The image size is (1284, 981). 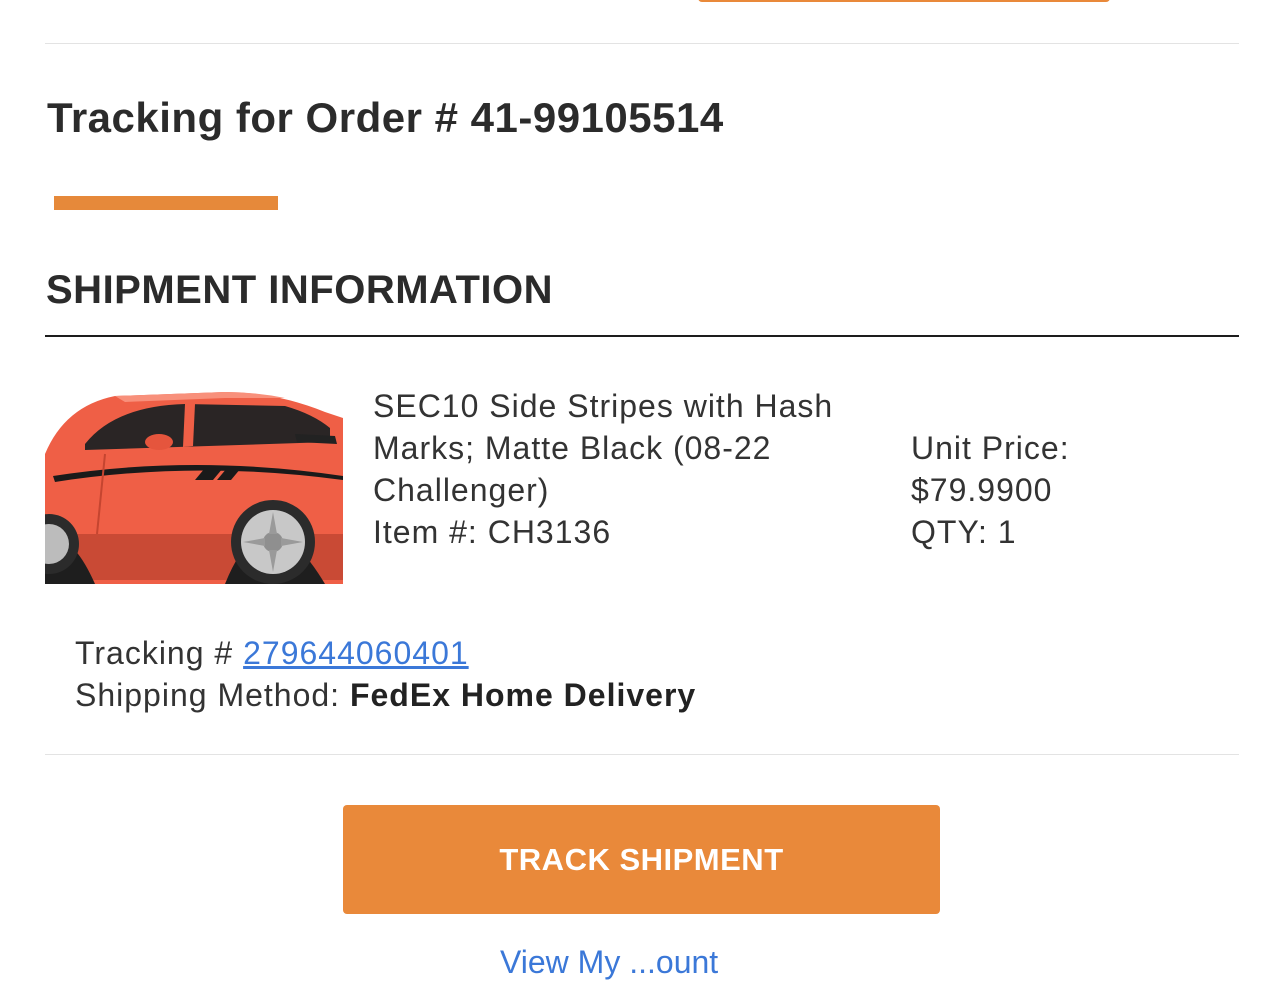 I want to click on shipping-method-label: Shipping Method:, so click(x=208, y=695).